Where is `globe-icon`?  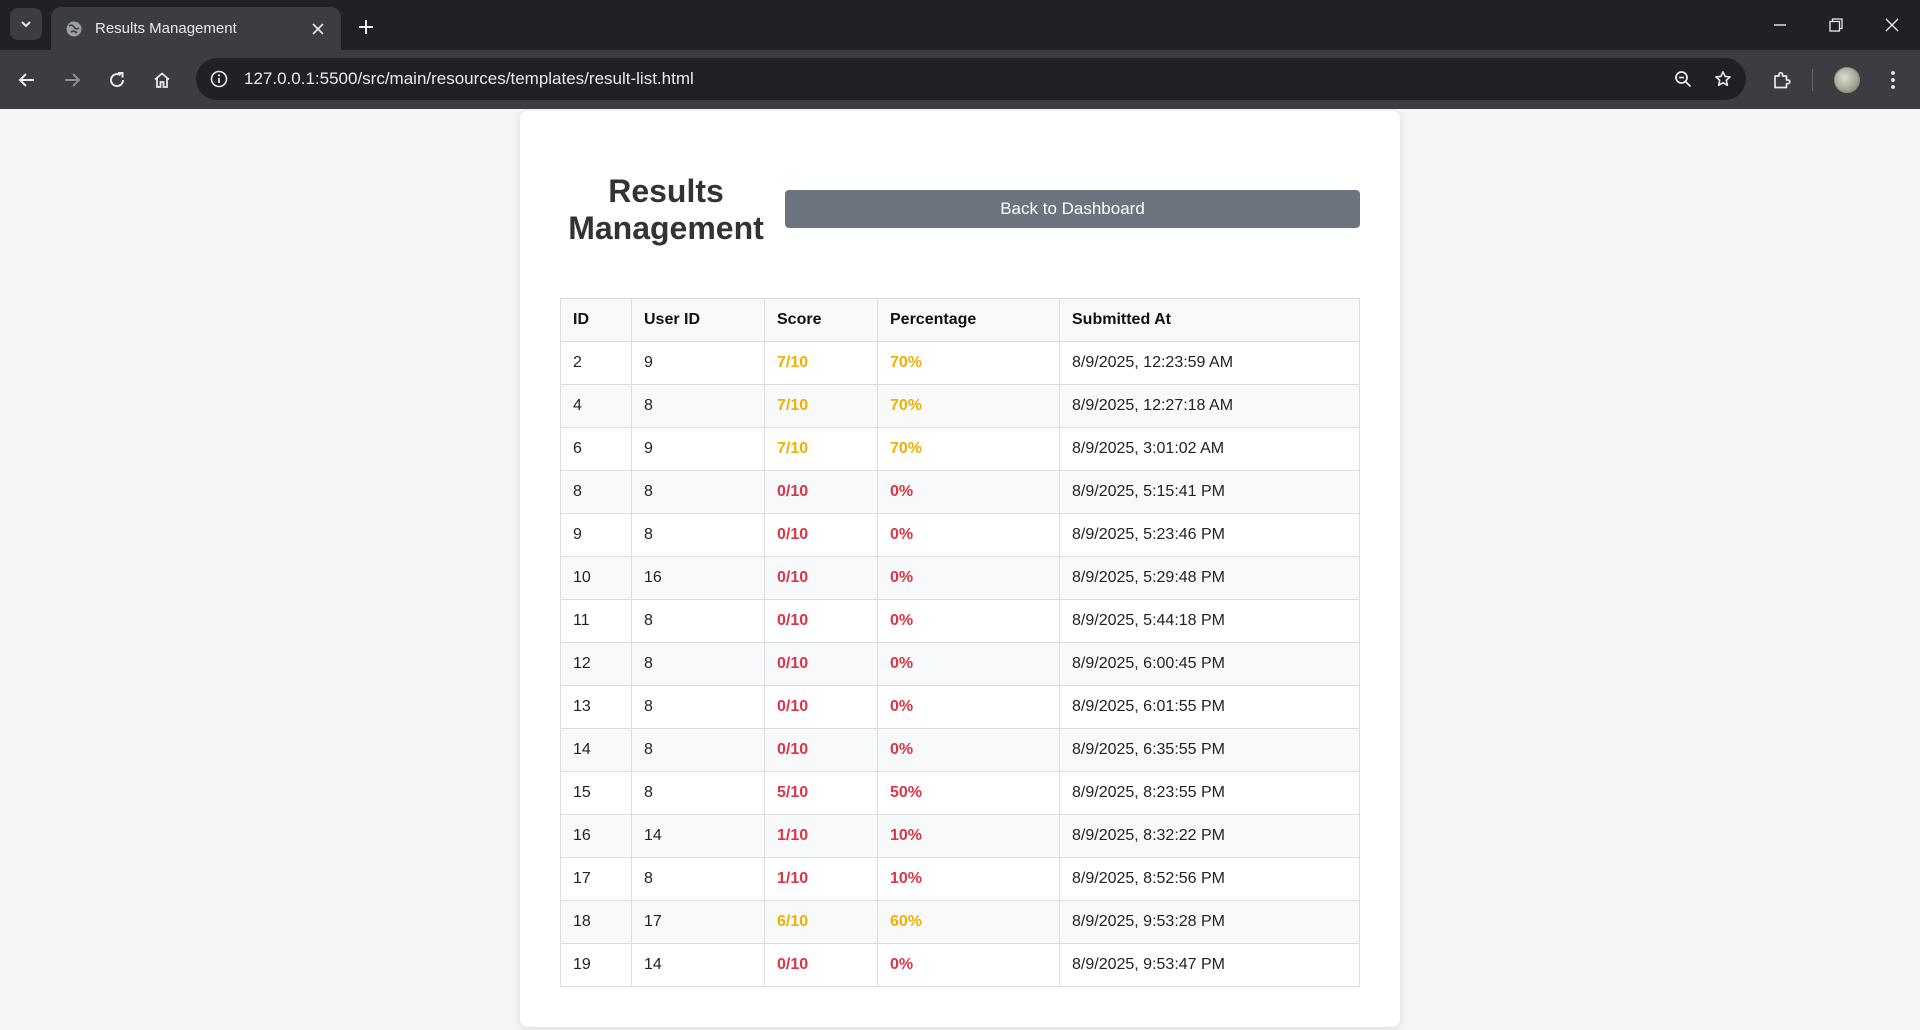
globe-icon is located at coordinates (74, 28).